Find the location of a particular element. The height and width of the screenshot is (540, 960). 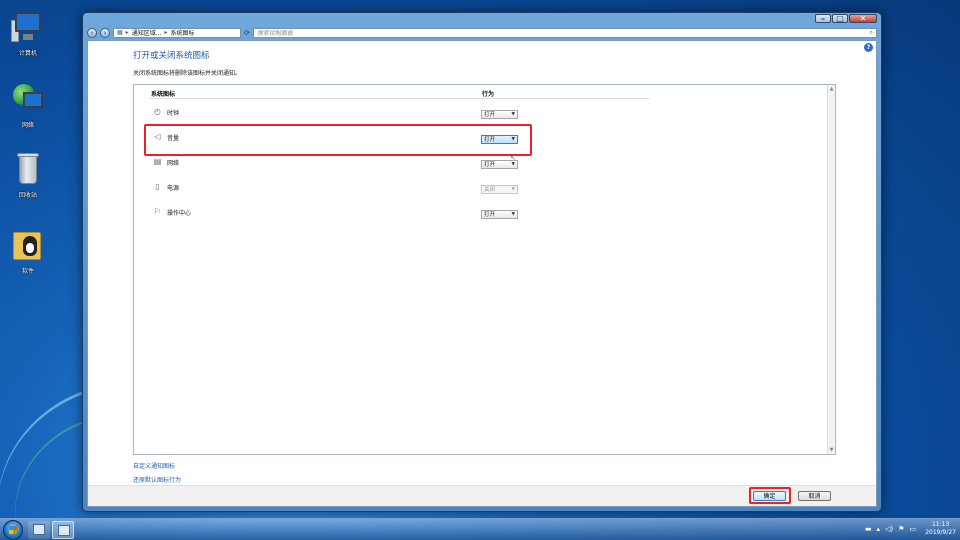

breadcrumb-system-icons: 系统图标 is located at coordinates (182, 32).